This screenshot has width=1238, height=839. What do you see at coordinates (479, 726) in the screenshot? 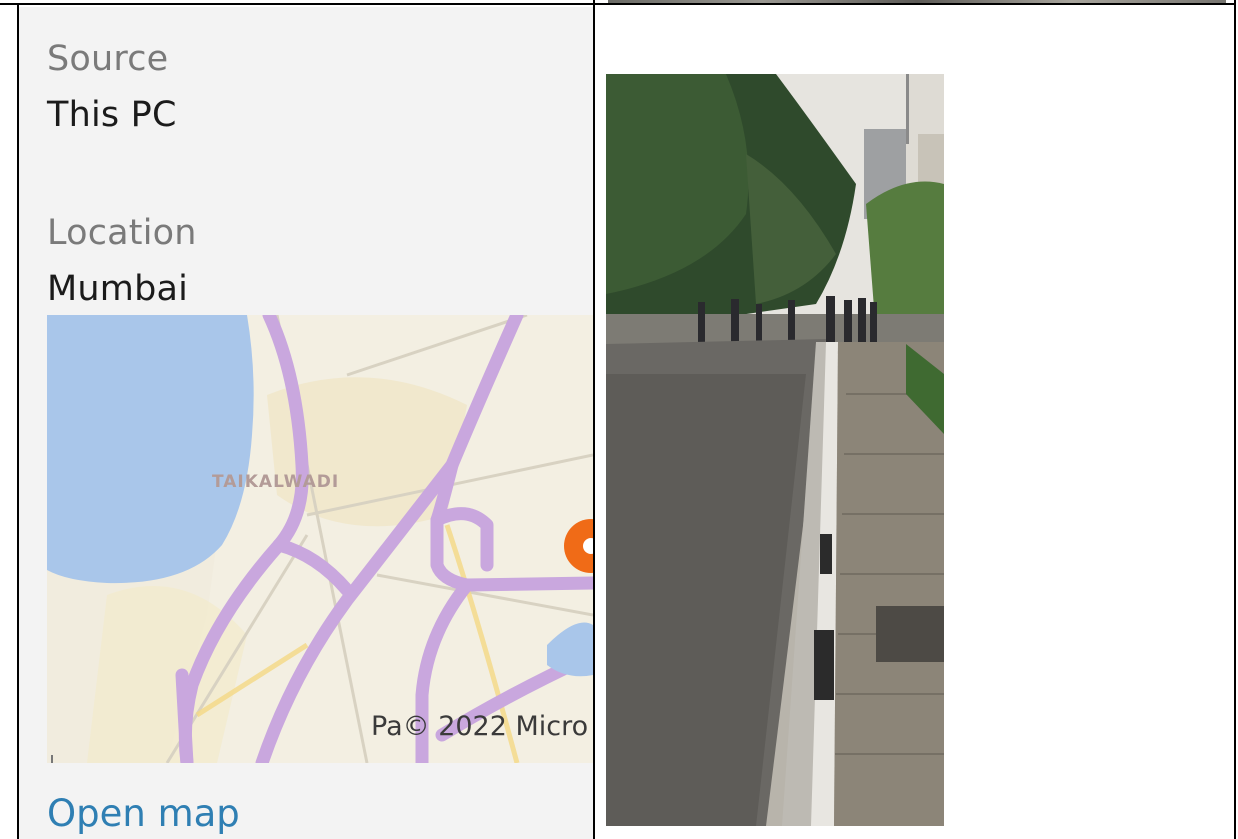
I see `map-attribution: Pa© 2022 Micro` at bounding box center [479, 726].